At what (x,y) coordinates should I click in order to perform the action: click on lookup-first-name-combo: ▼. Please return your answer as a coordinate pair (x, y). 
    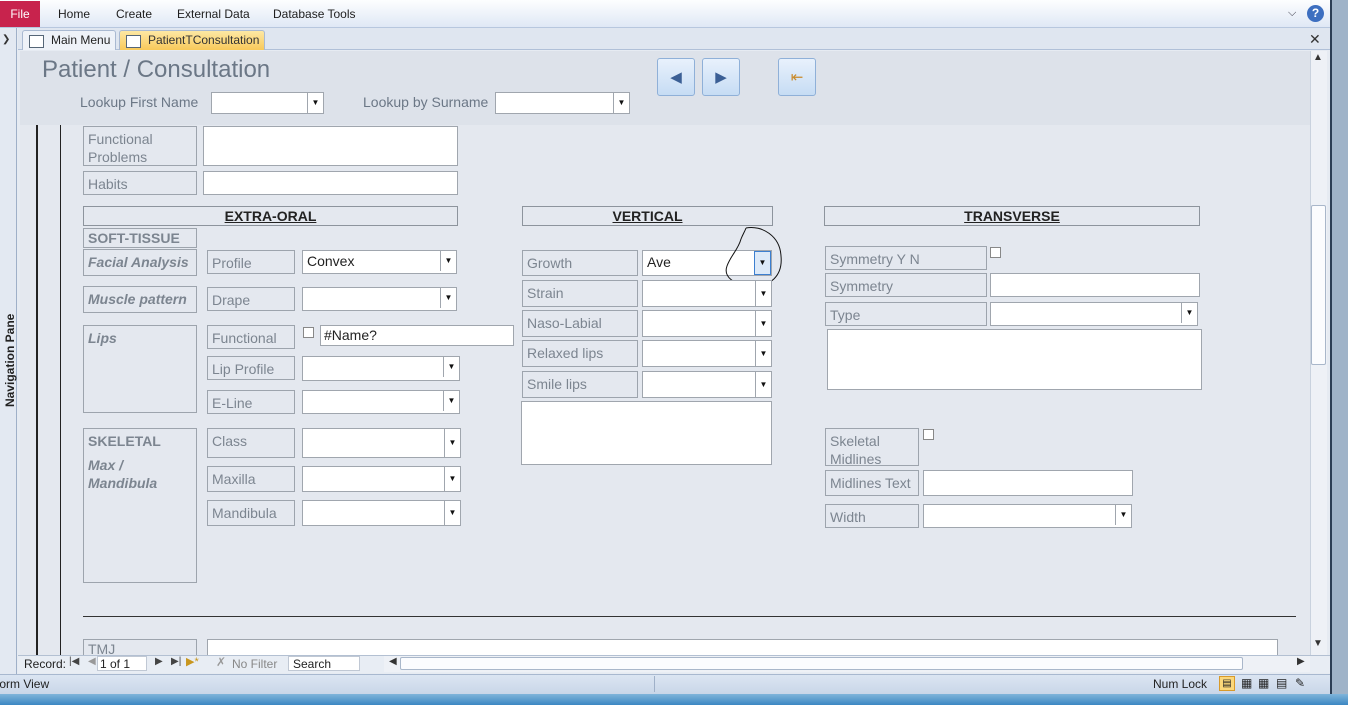
    Looking at the image, I should click on (267, 103).